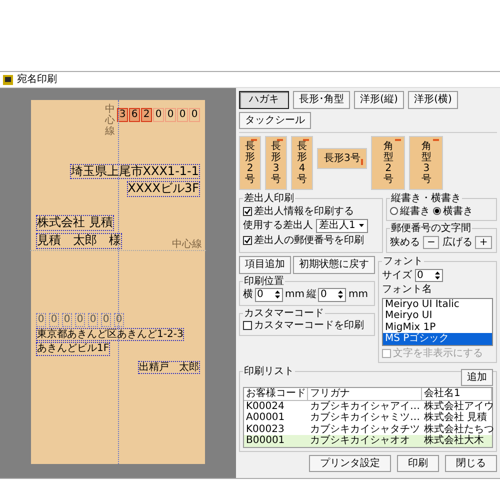  I want to click on footer-button: プリンタ設定, so click(350, 463).